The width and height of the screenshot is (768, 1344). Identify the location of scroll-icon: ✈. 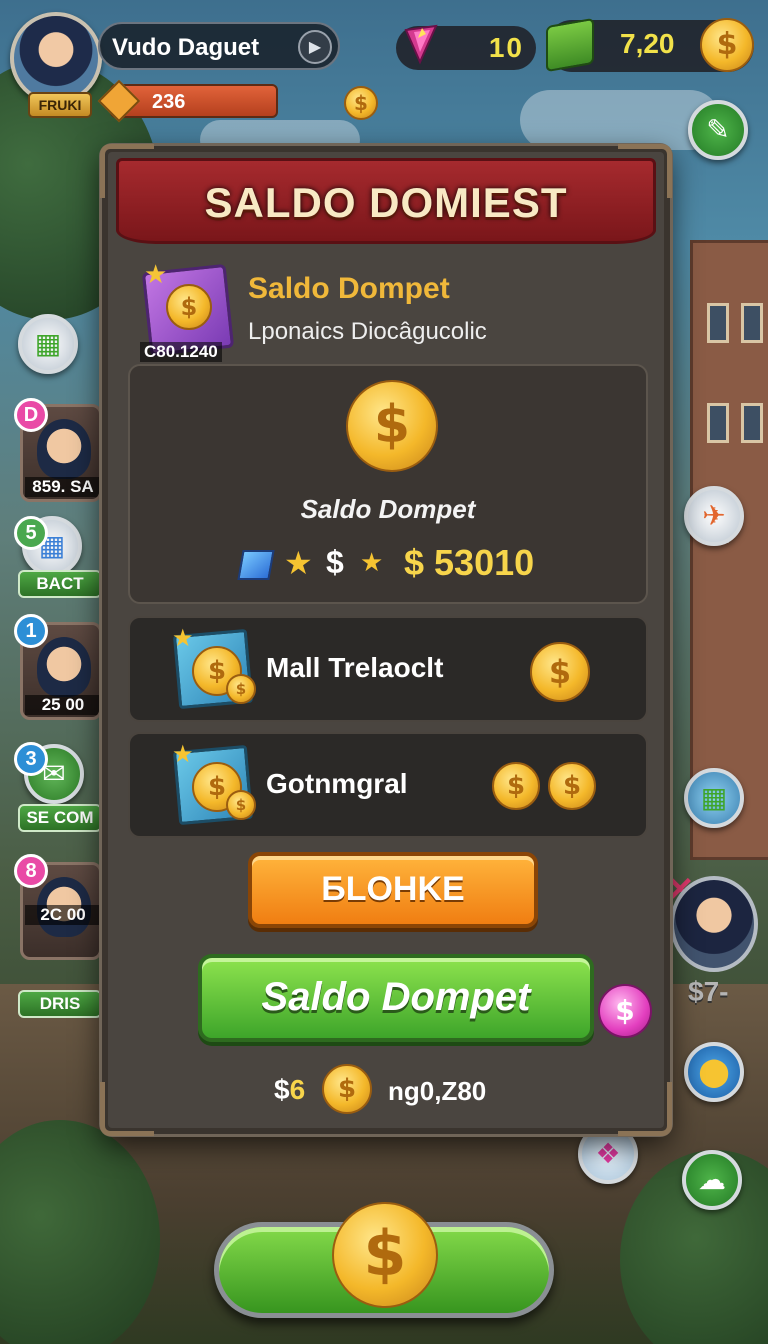
(714, 515).